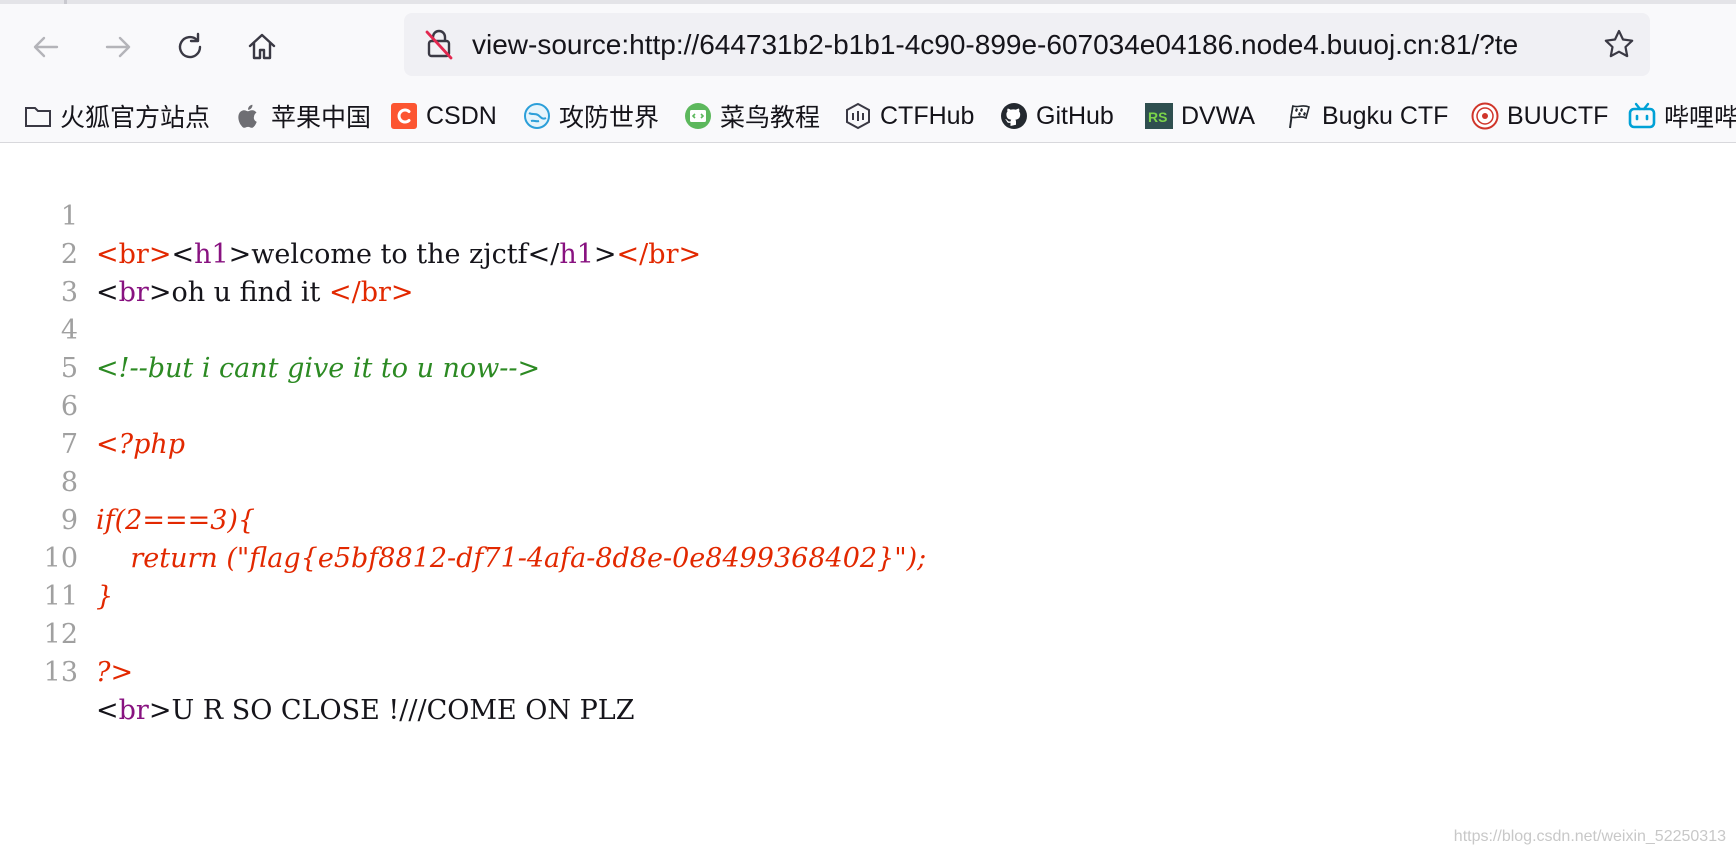  Describe the element at coordinates (1014, 116) in the screenshot. I see `github-icon` at that location.